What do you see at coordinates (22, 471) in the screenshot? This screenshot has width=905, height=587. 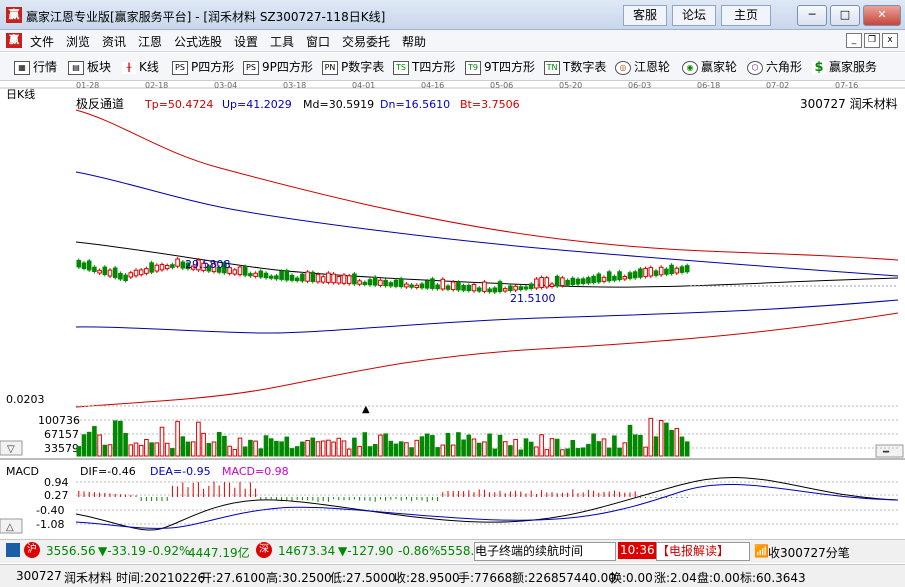 I see `macd-name: MACD` at bounding box center [22, 471].